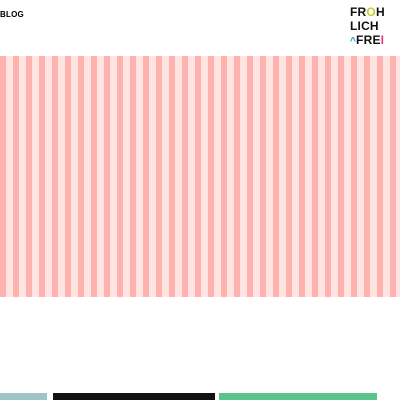 Image resolution: width=400 pixels, height=400 pixels. Describe the element at coordinates (380, 12) in the screenshot. I see `logo-line-1-b: H` at that location.